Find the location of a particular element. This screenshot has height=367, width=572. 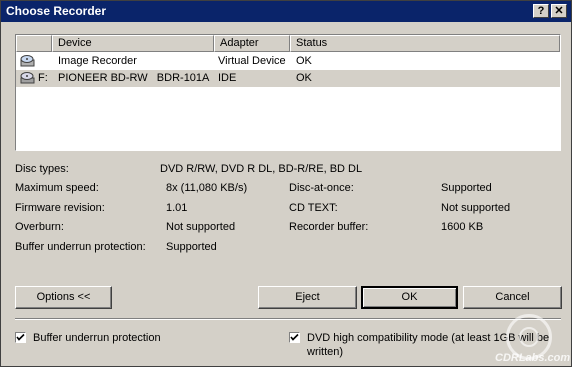

window-title: Choose Recorder is located at coordinates (56, 11).